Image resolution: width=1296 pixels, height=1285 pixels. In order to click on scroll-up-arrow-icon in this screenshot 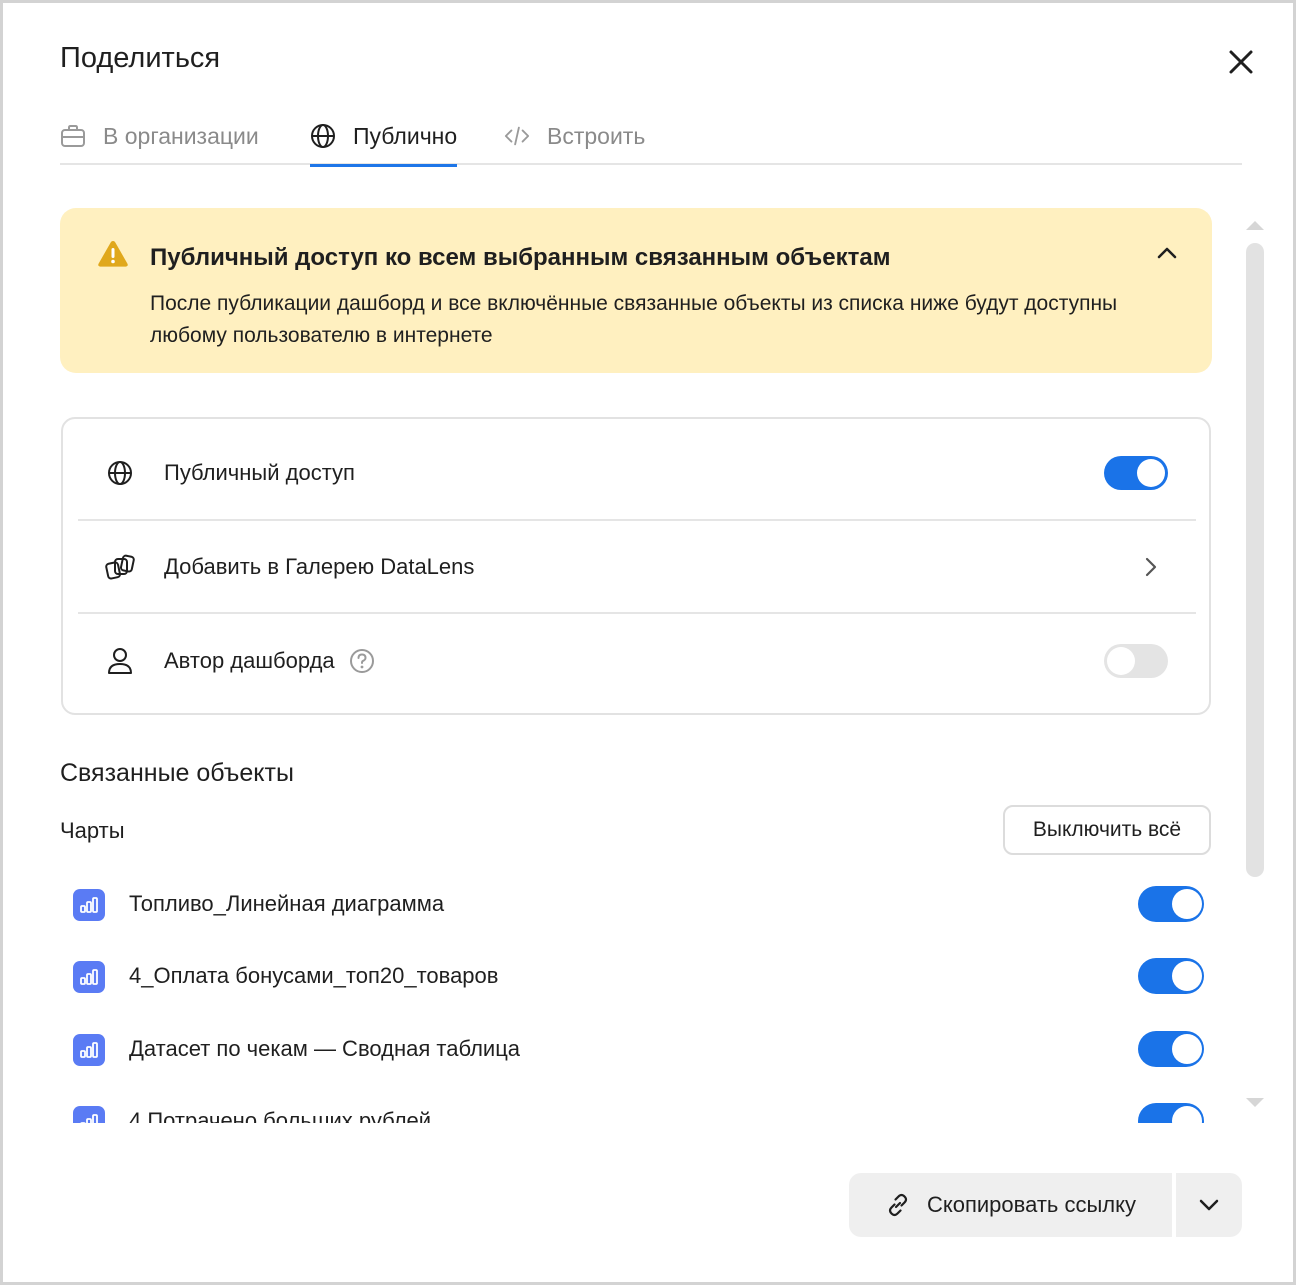, I will do `click(1255, 225)`.